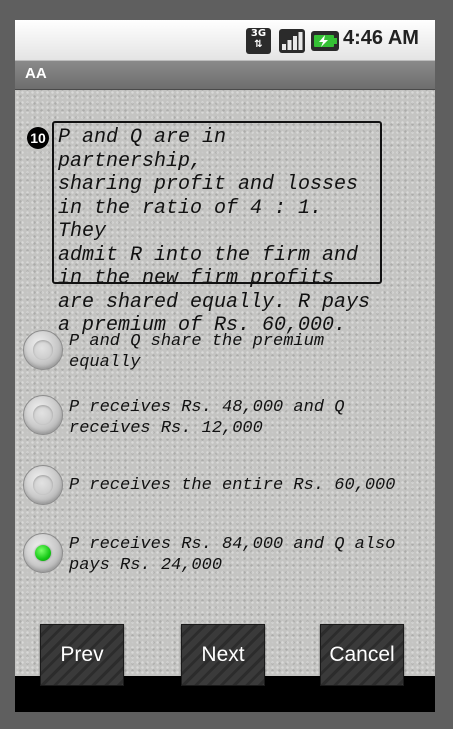 The width and height of the screenshot is (453, 729). I want to click on question-number-badge: 10, so click(38, 138).